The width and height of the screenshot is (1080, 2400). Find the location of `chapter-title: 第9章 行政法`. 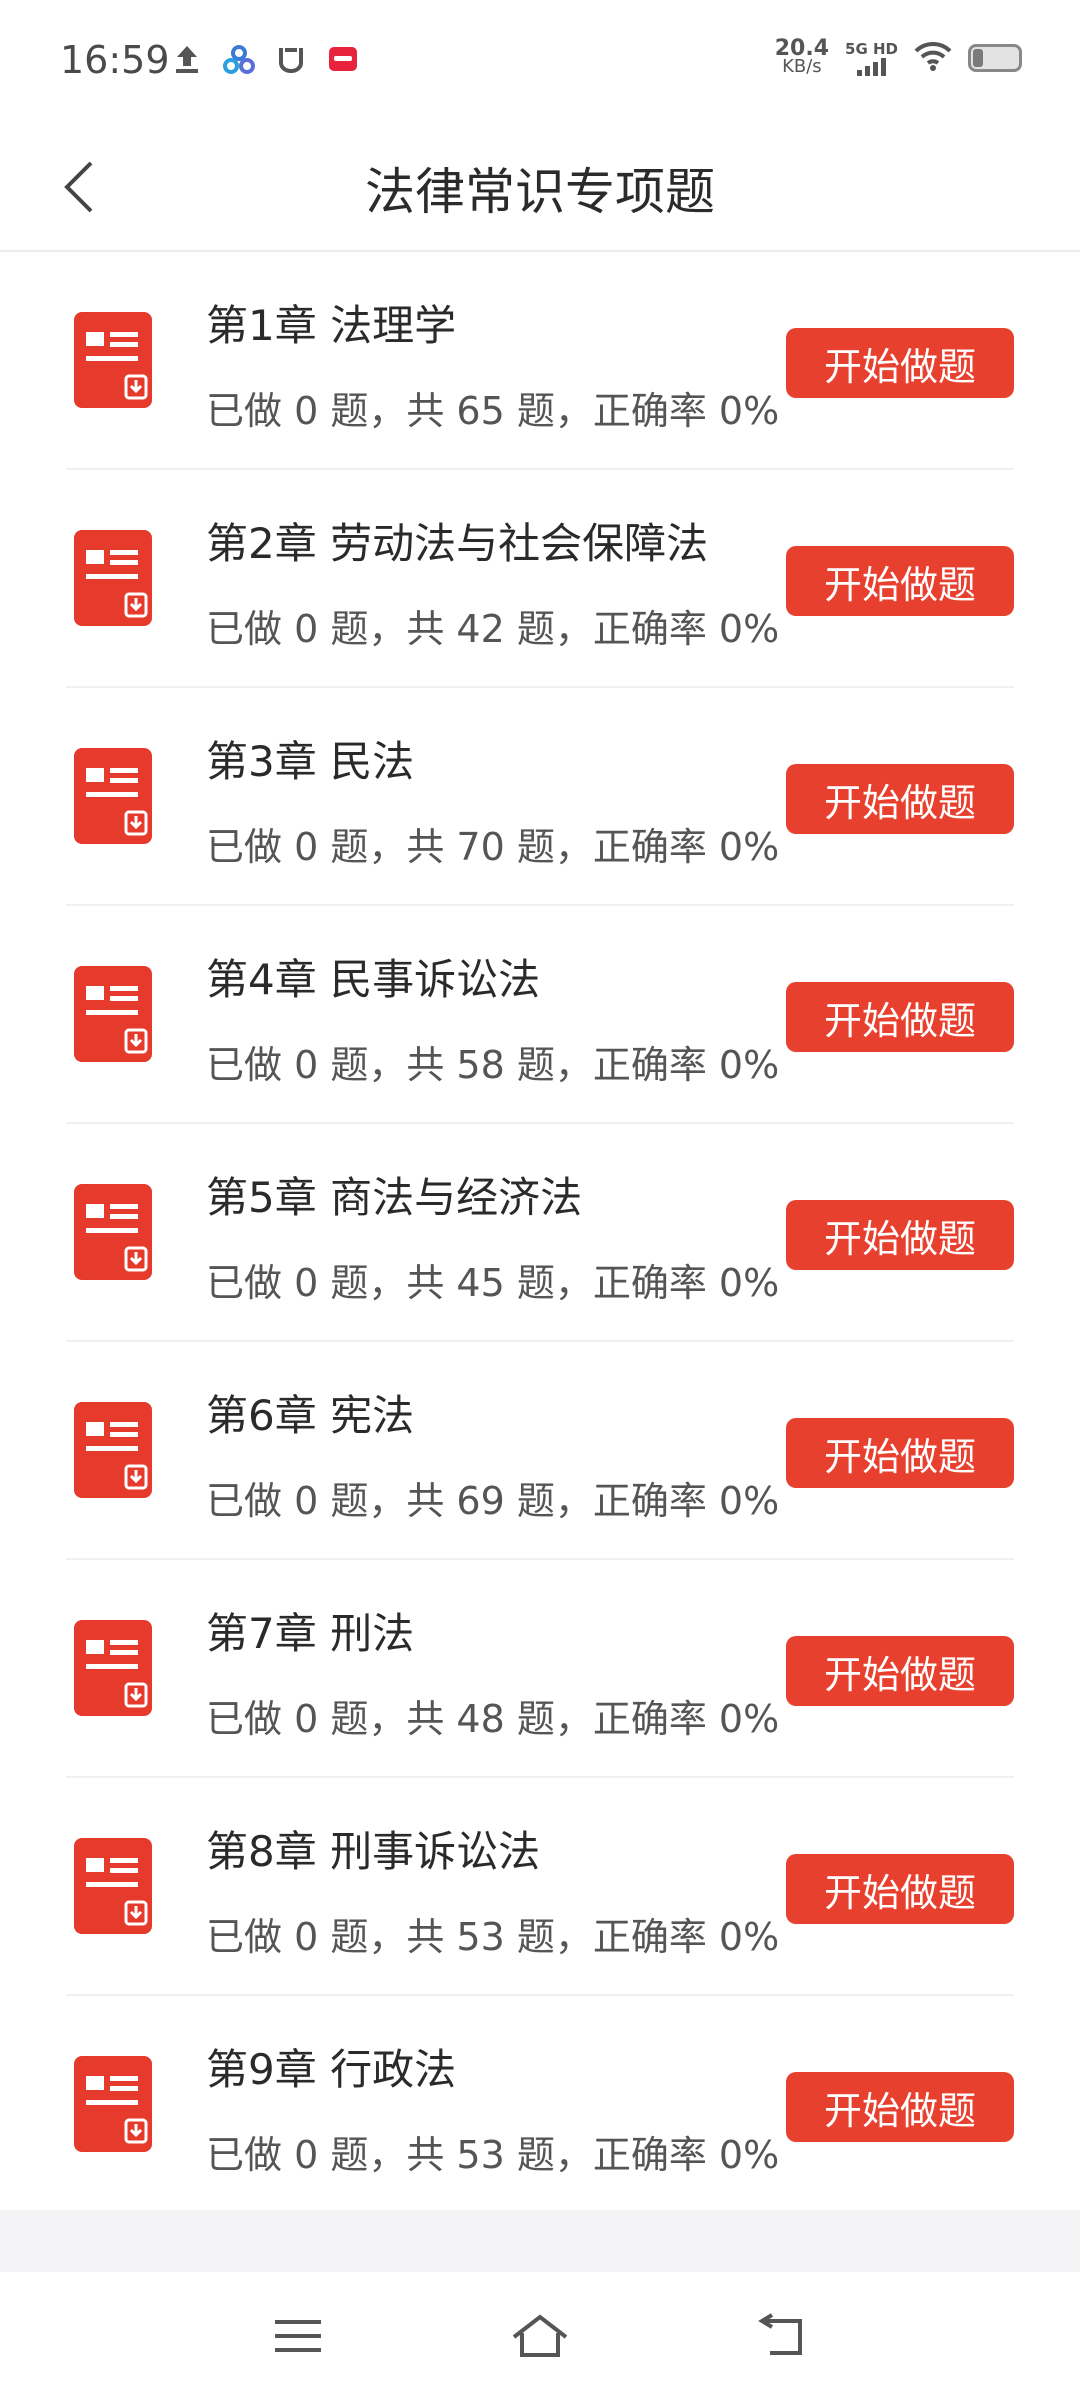

chapter-title: 第9章 行政法 is located at coordinates (331, 2069).